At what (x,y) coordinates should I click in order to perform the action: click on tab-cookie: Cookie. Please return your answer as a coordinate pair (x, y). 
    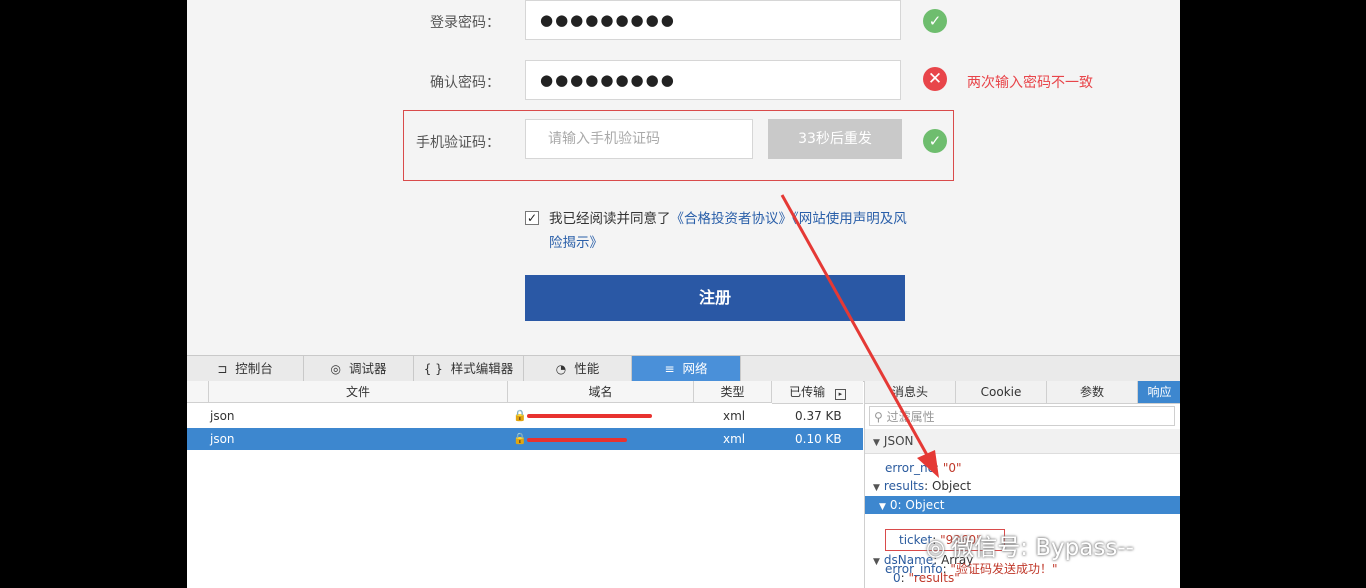
    Looking at the image, I should click on (1001, 392).